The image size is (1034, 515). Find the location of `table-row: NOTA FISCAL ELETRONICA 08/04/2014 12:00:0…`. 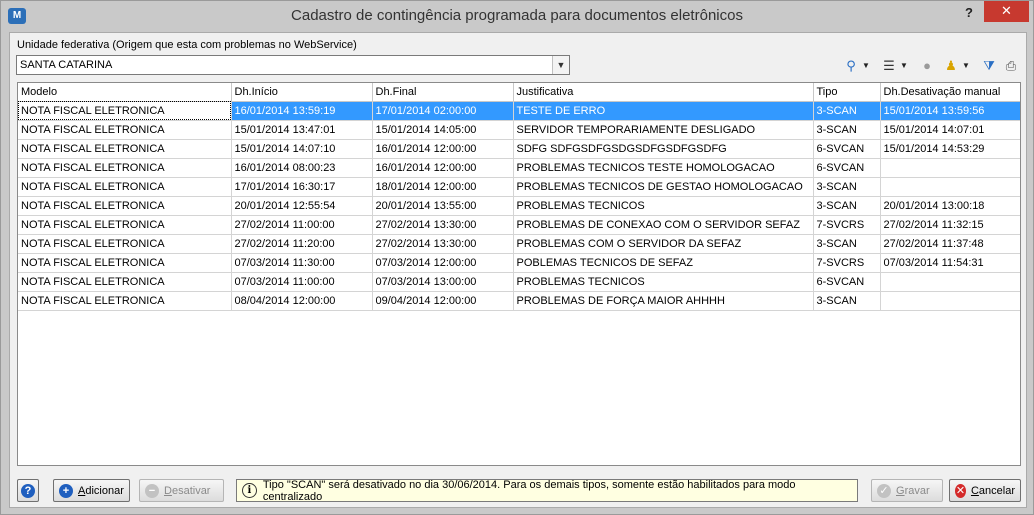

table-row: NOTA FISCAL ELETRONICA 08/04/2014 12:00:0… is located at coordinates (519, 301).